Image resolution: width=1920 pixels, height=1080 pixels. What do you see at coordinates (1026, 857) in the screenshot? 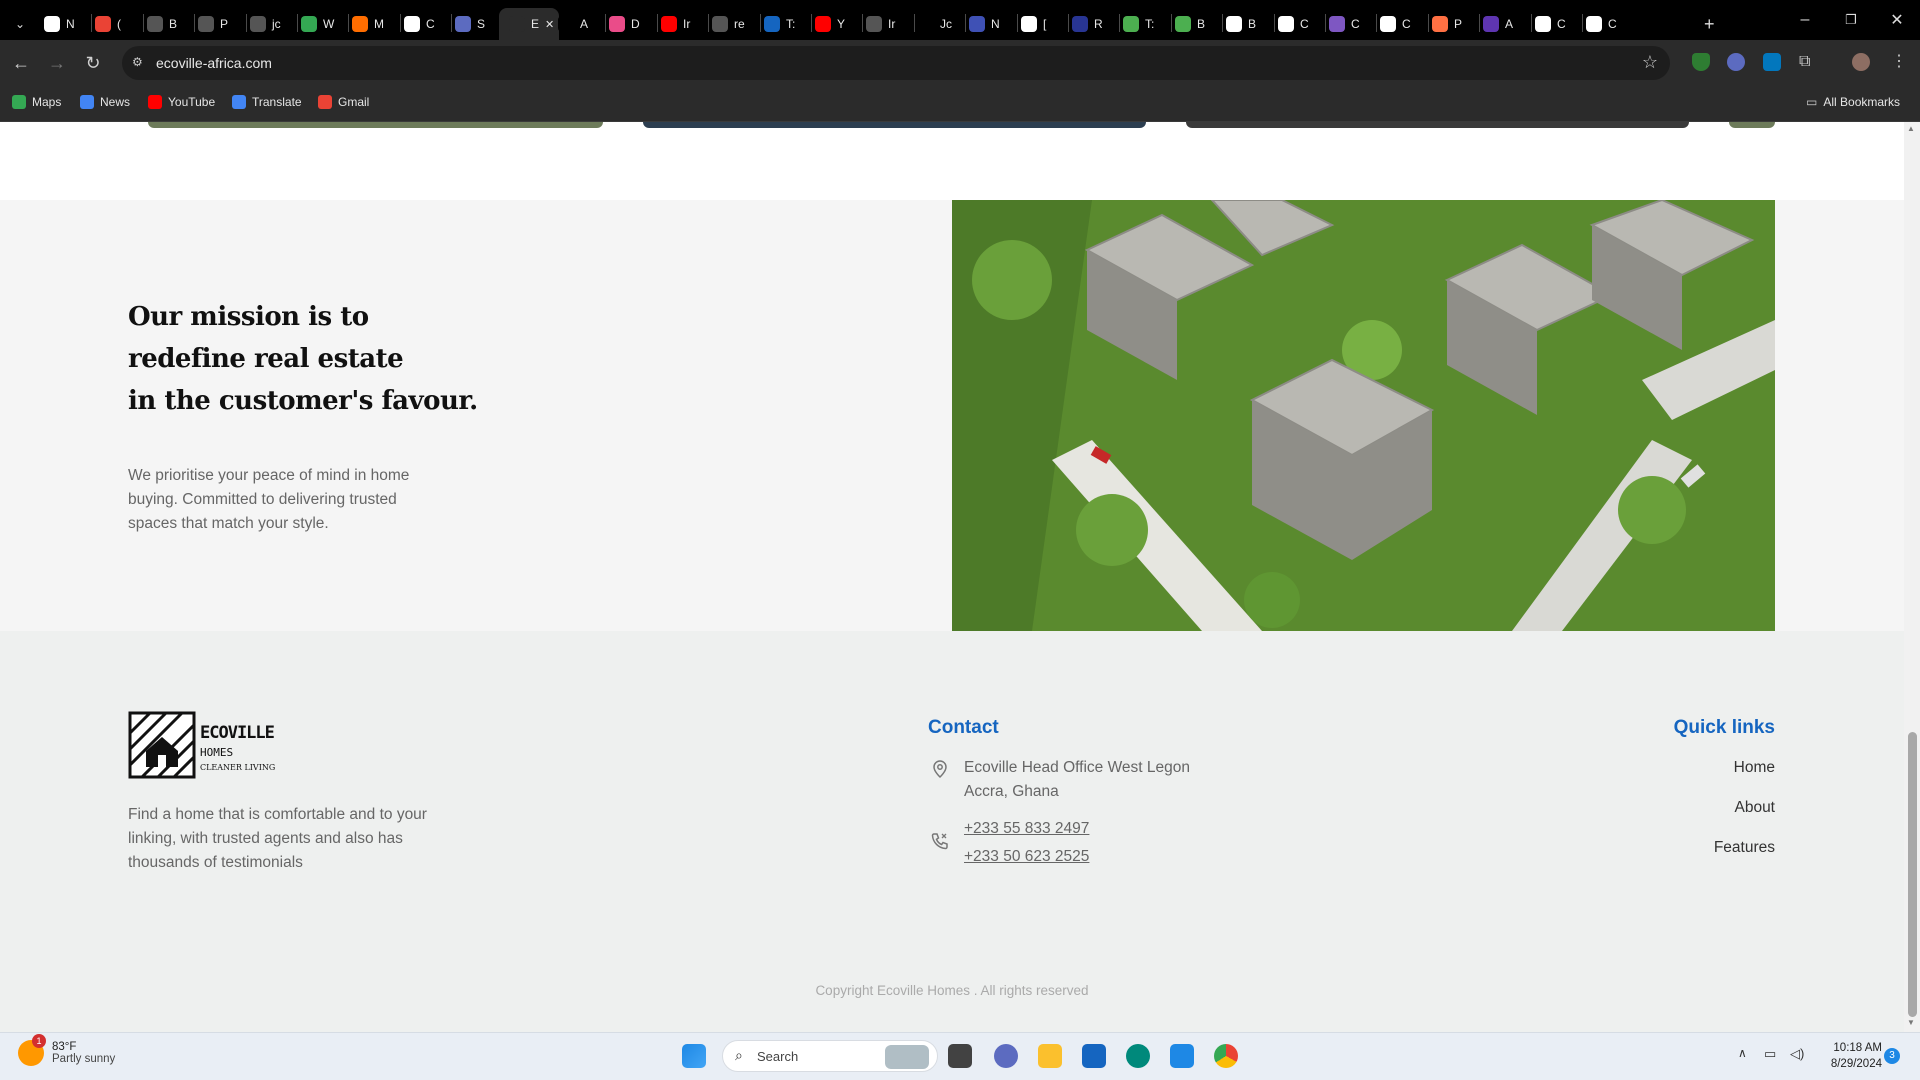
I see `phone-link-2: +233 50 623 2525` at bounding box center [1026, 857].